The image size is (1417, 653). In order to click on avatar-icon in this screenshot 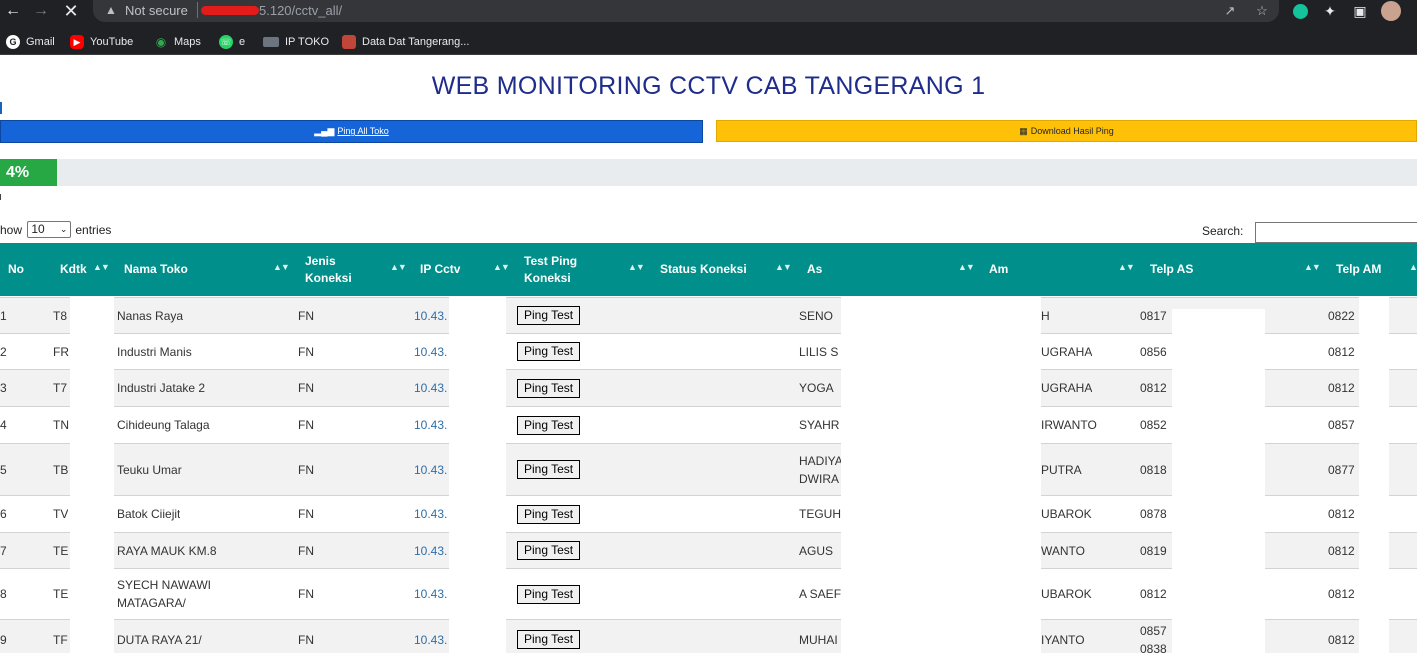, I will do `click(1391, 11)`.